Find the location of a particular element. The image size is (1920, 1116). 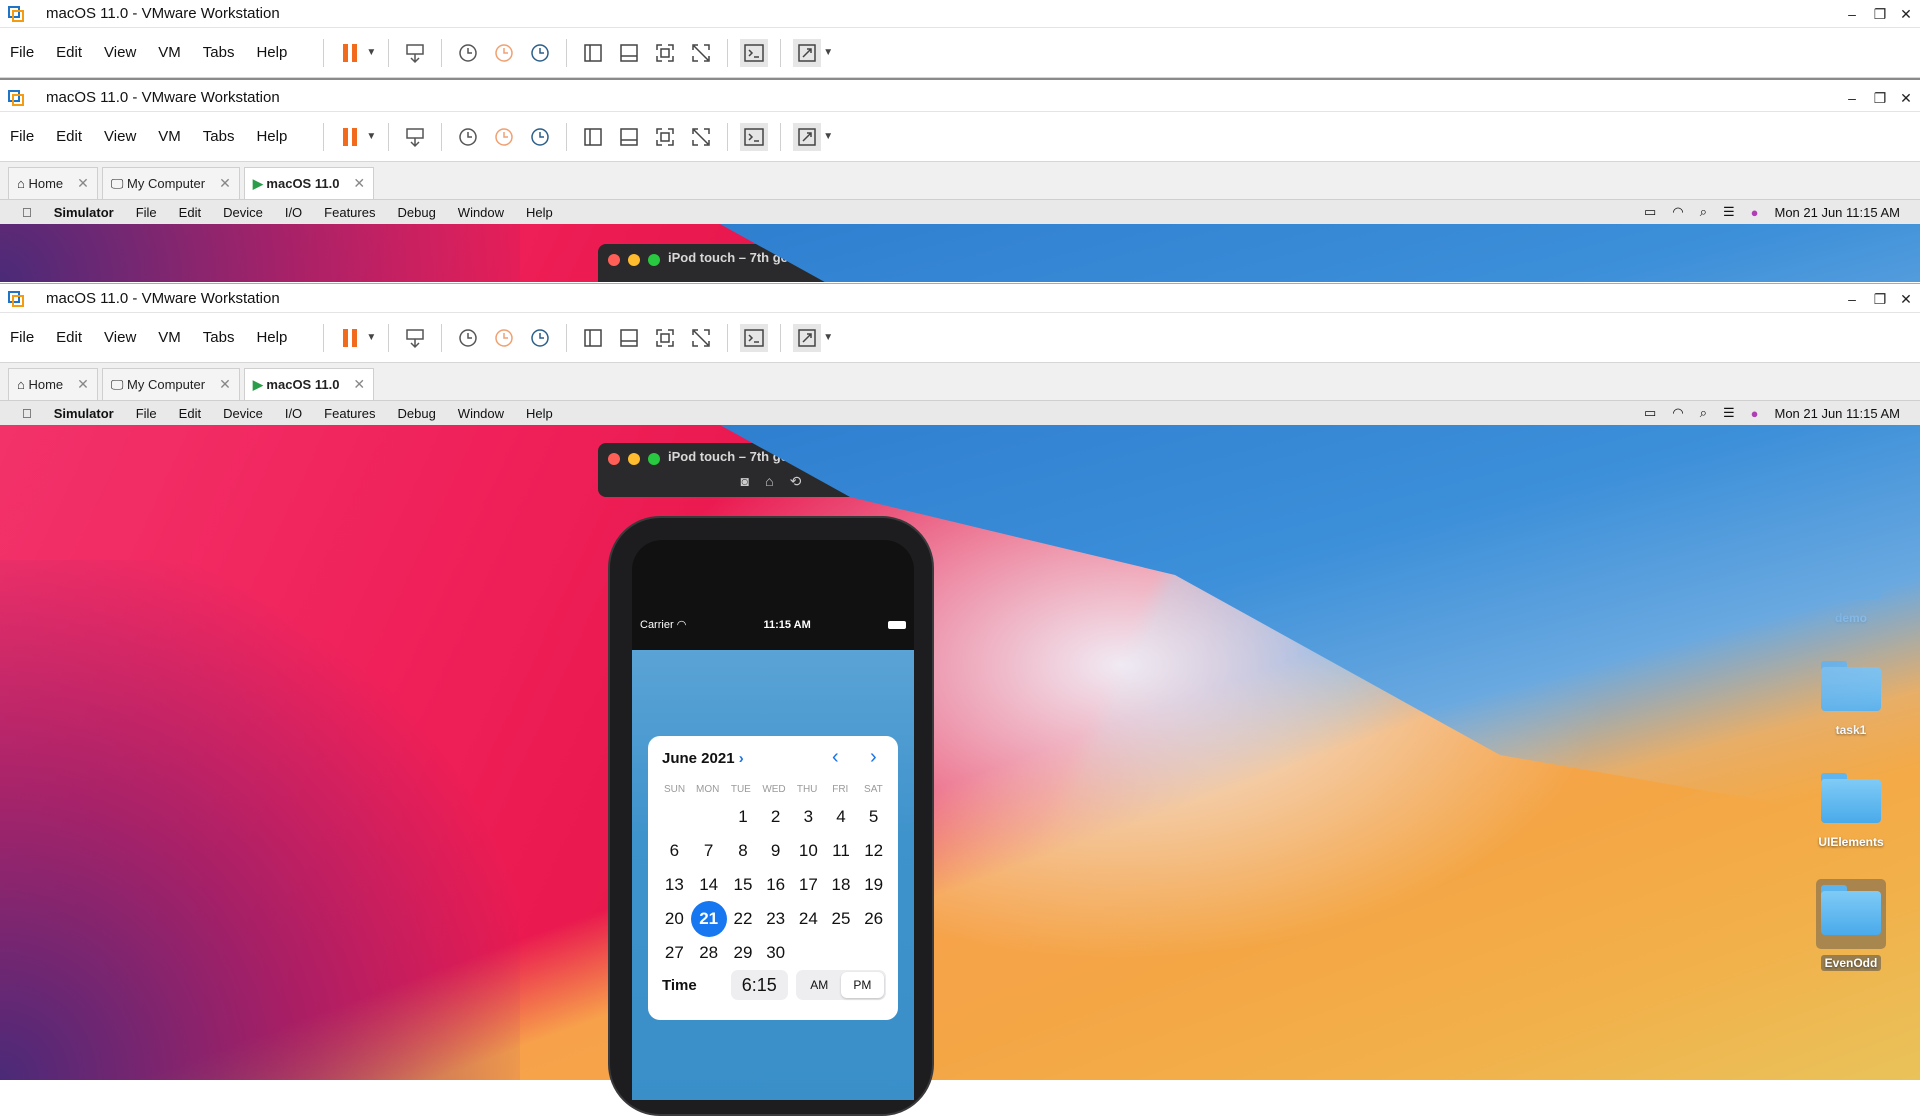

tab-home: ⌂ Home ✕ is located at coordinates (53, 384).